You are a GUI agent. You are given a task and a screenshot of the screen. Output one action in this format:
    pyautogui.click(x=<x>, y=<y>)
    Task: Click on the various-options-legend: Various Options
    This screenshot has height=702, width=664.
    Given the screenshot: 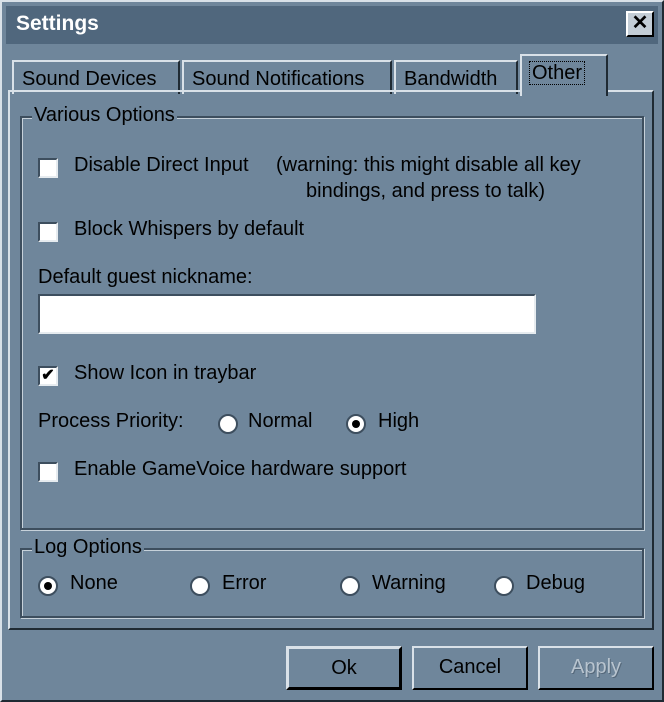 What is the action you would take?
    pyautogui.click(x=104, y=115)
    